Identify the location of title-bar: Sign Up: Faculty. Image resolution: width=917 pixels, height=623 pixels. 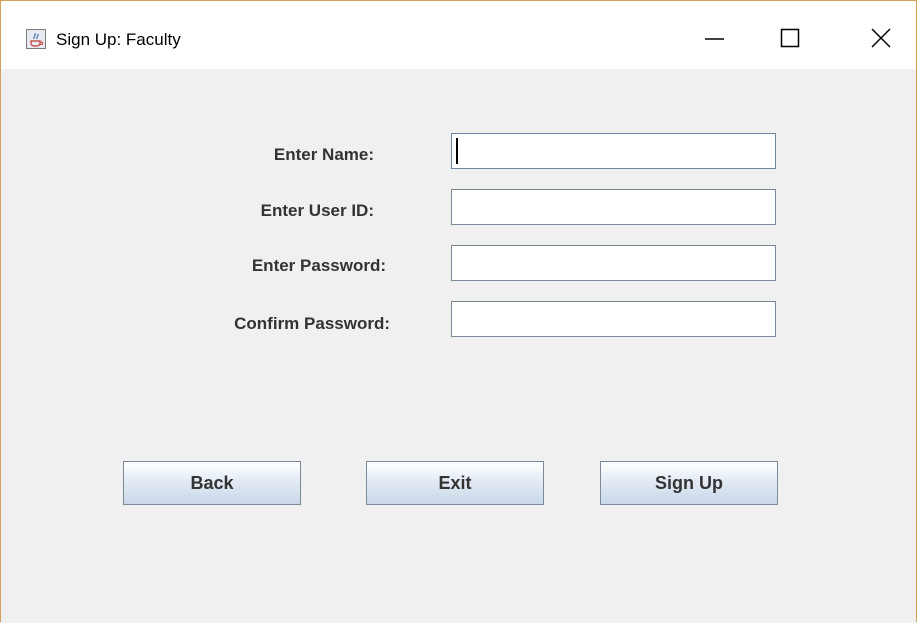
(458, 35).